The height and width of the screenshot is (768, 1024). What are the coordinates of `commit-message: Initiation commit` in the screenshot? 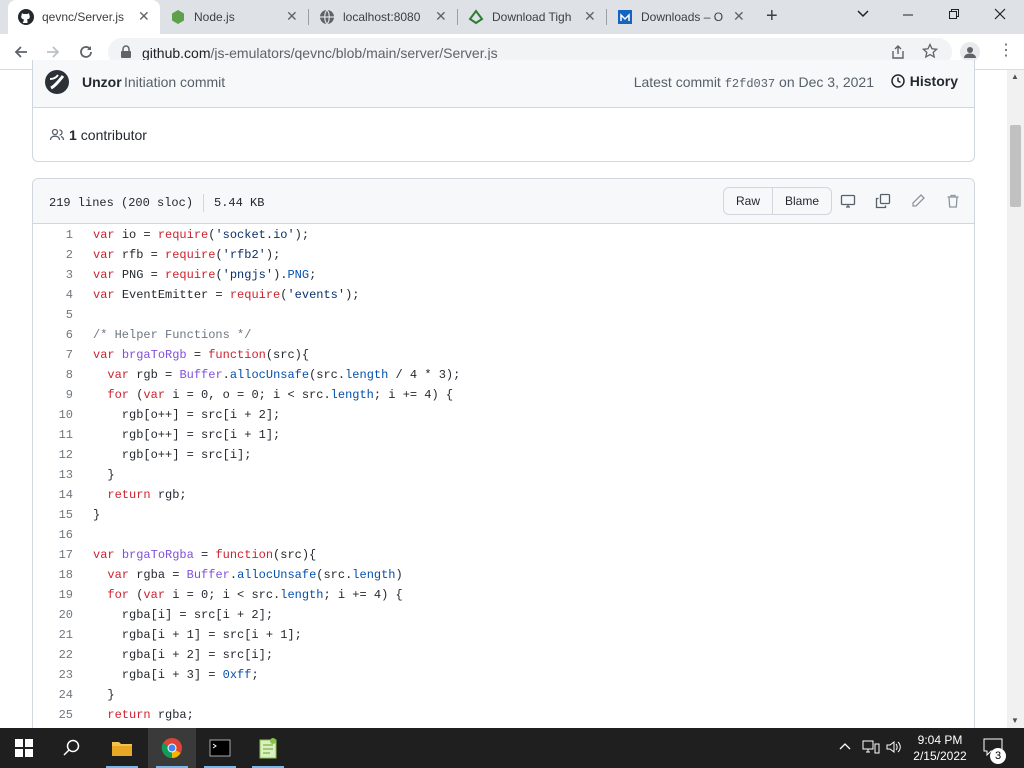 It's located at (174, 82).